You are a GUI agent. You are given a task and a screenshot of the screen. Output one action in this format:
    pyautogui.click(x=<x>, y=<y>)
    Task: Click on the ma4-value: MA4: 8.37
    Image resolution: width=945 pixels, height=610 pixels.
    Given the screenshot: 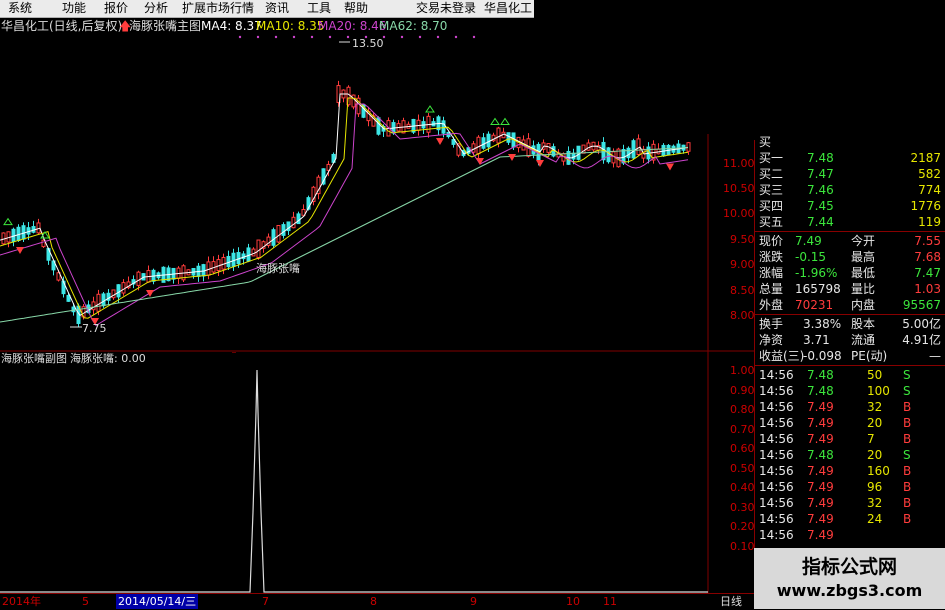 What is the action you would take?
    pyautogui.click(x=231, y=26)
    